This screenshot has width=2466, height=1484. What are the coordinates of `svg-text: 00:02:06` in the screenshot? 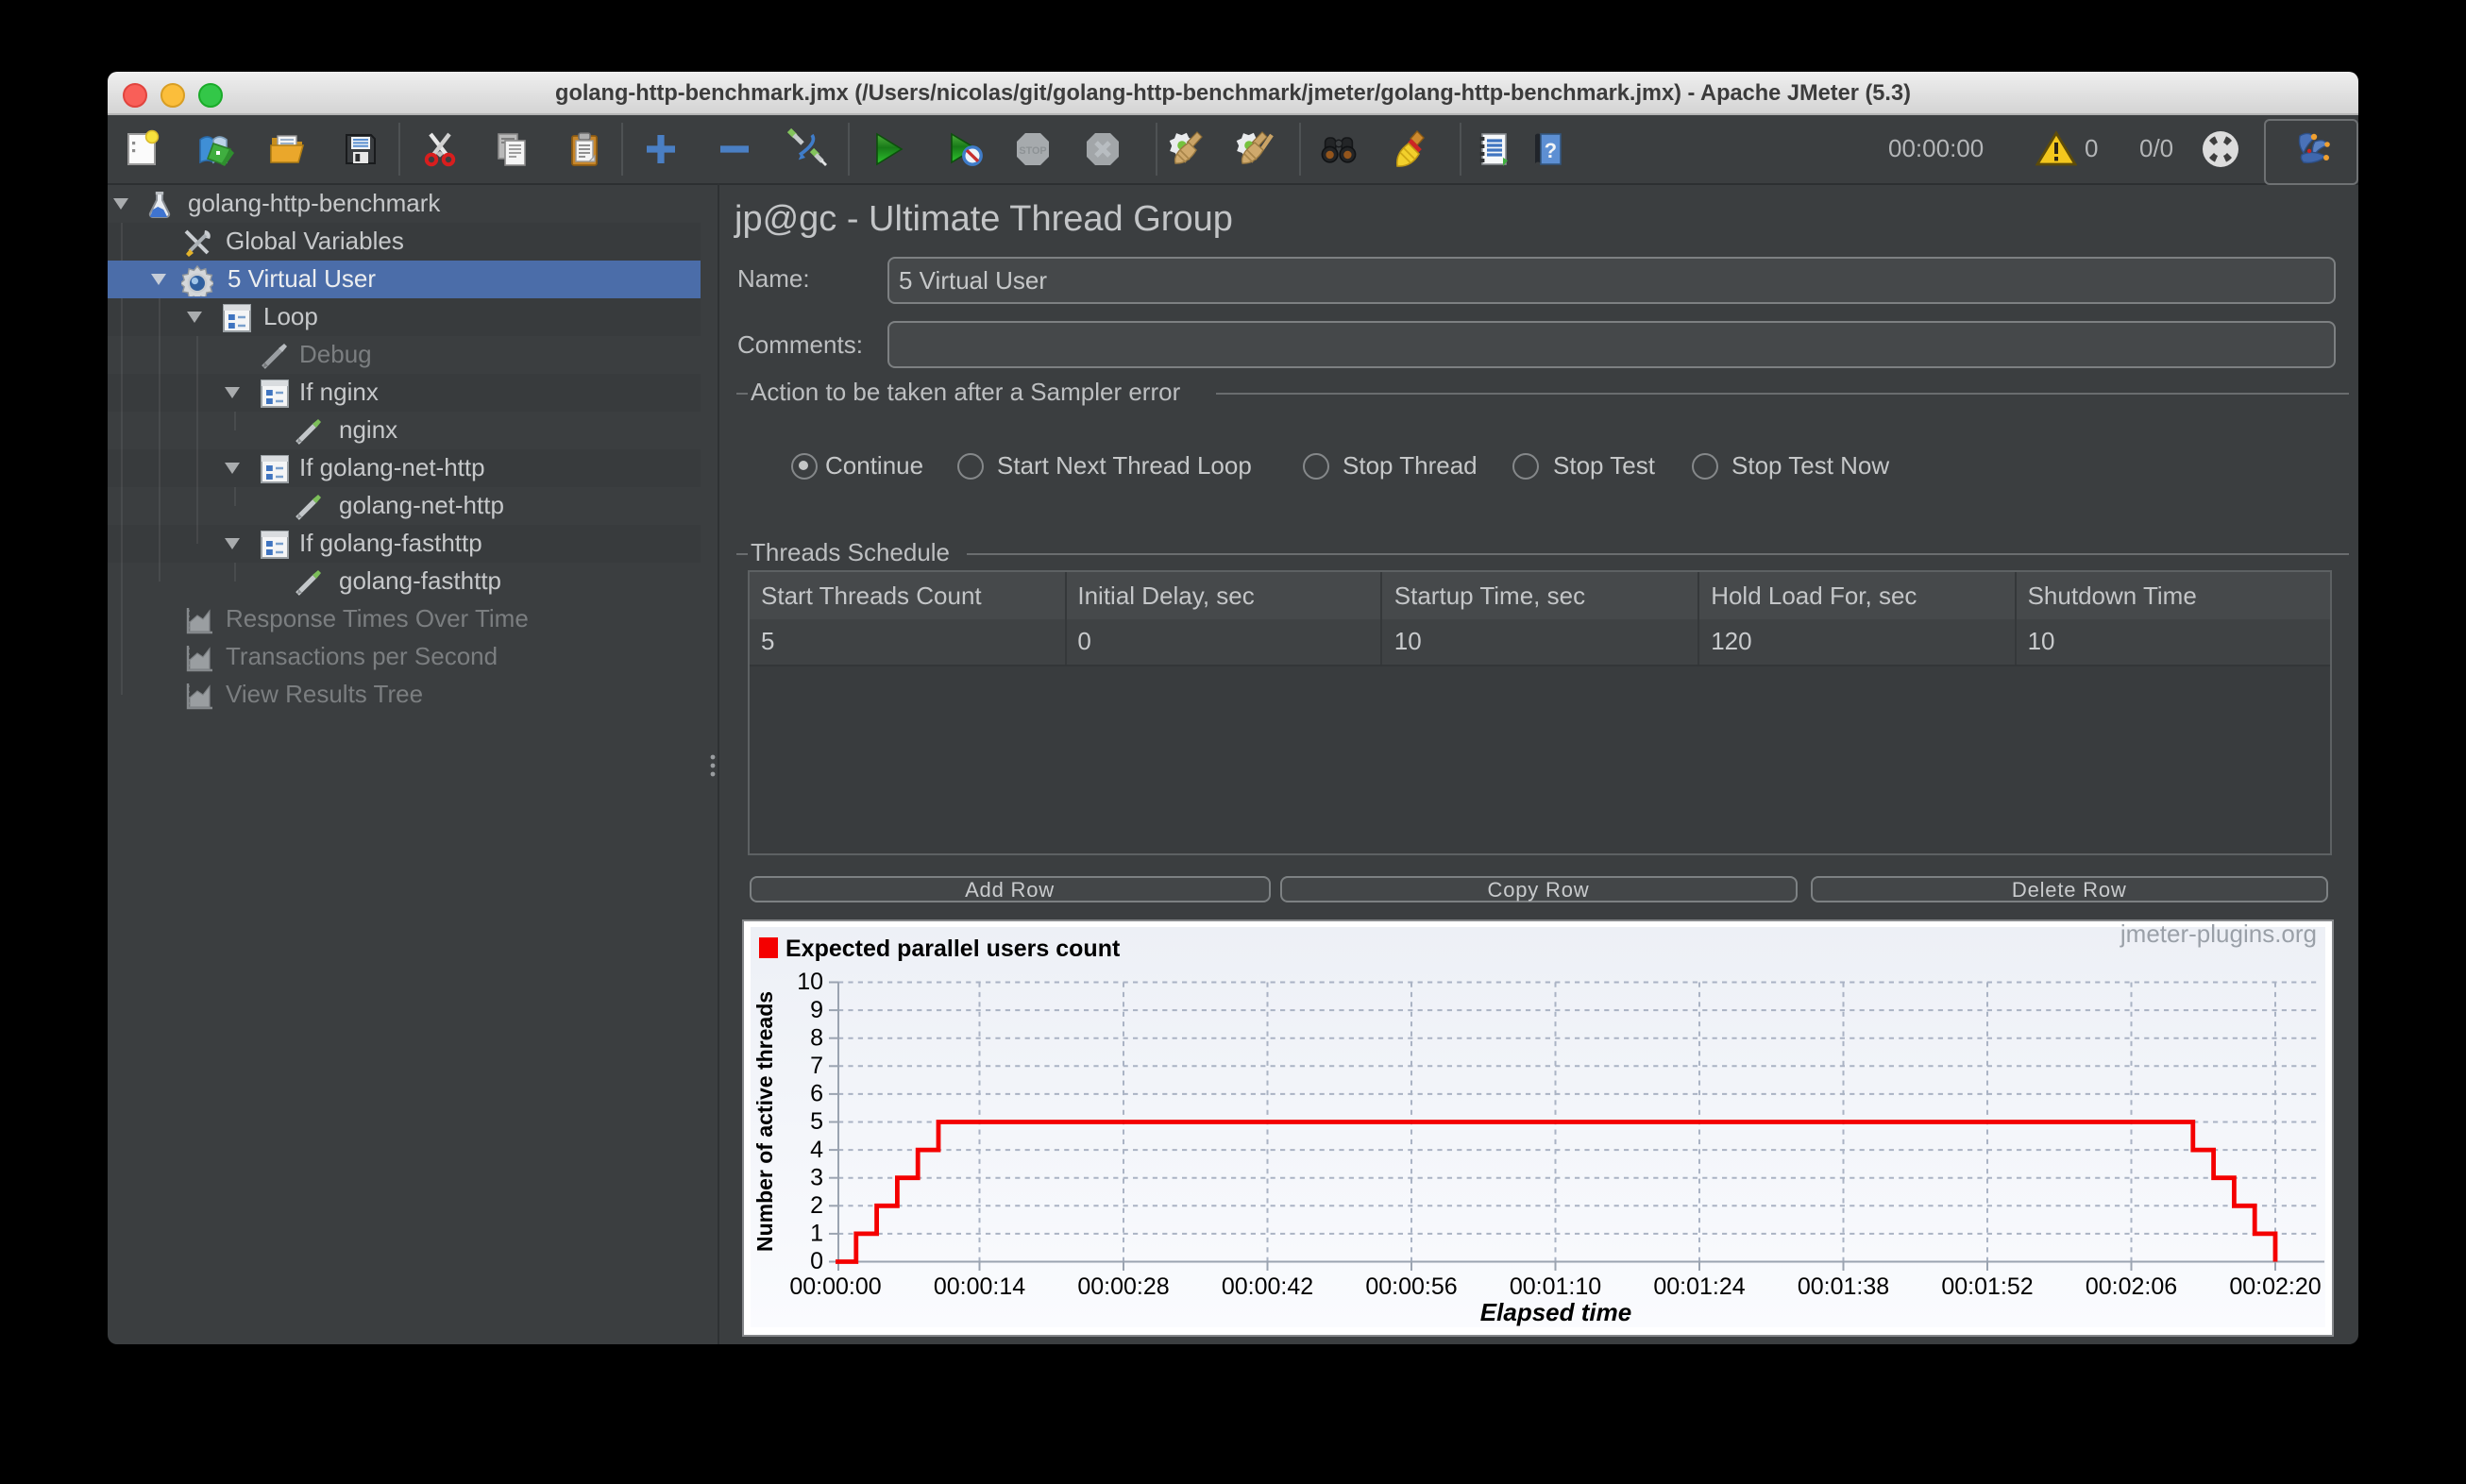 It's located at (2131, 1286).